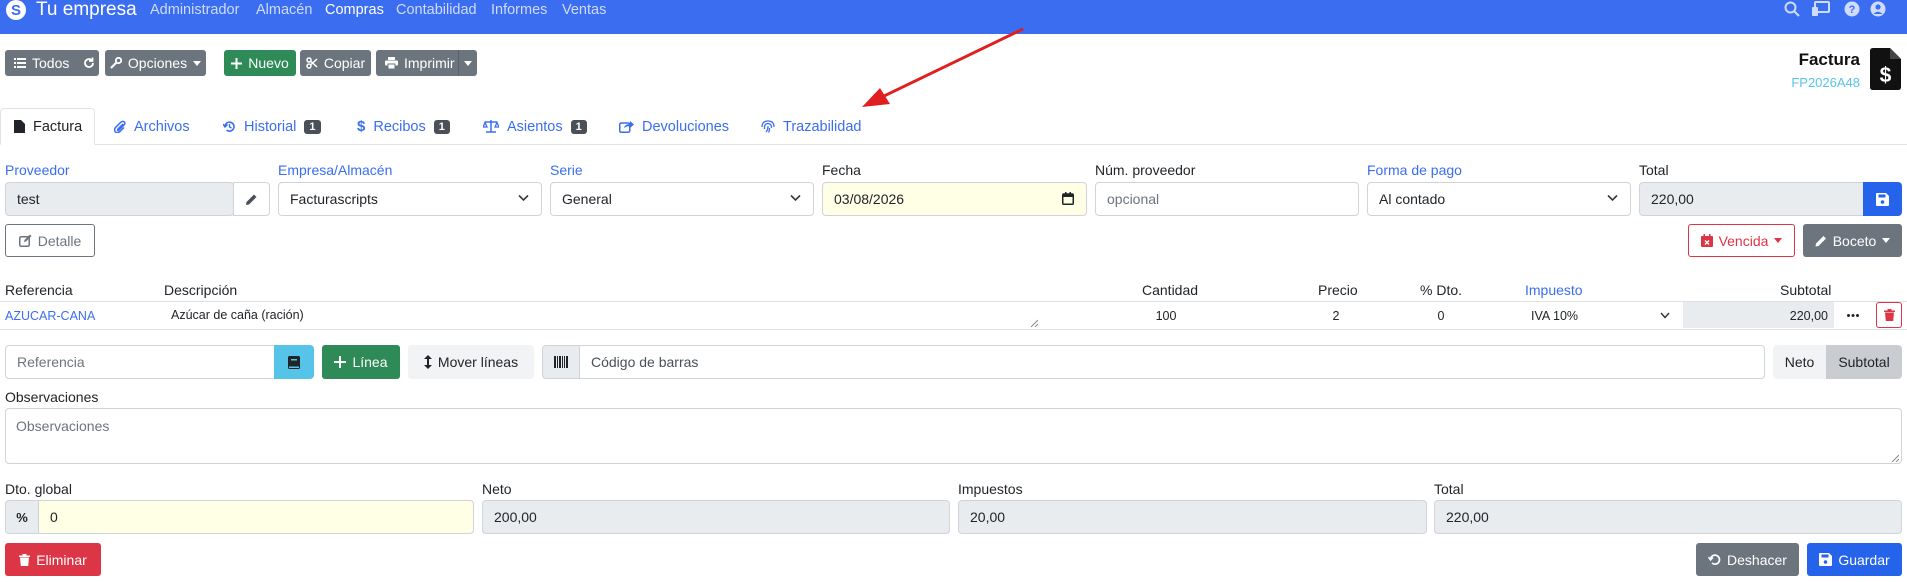 This screenshot has height=582, width=1907. I want to click on proveedor-field: test, so click(119, 199).